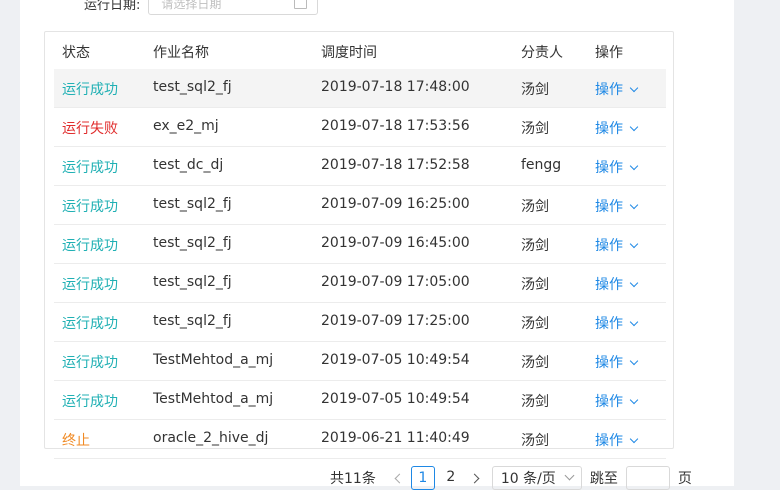  I want to click on run-date-filter: 运行日期: 请选择日期, so click(201, 8).